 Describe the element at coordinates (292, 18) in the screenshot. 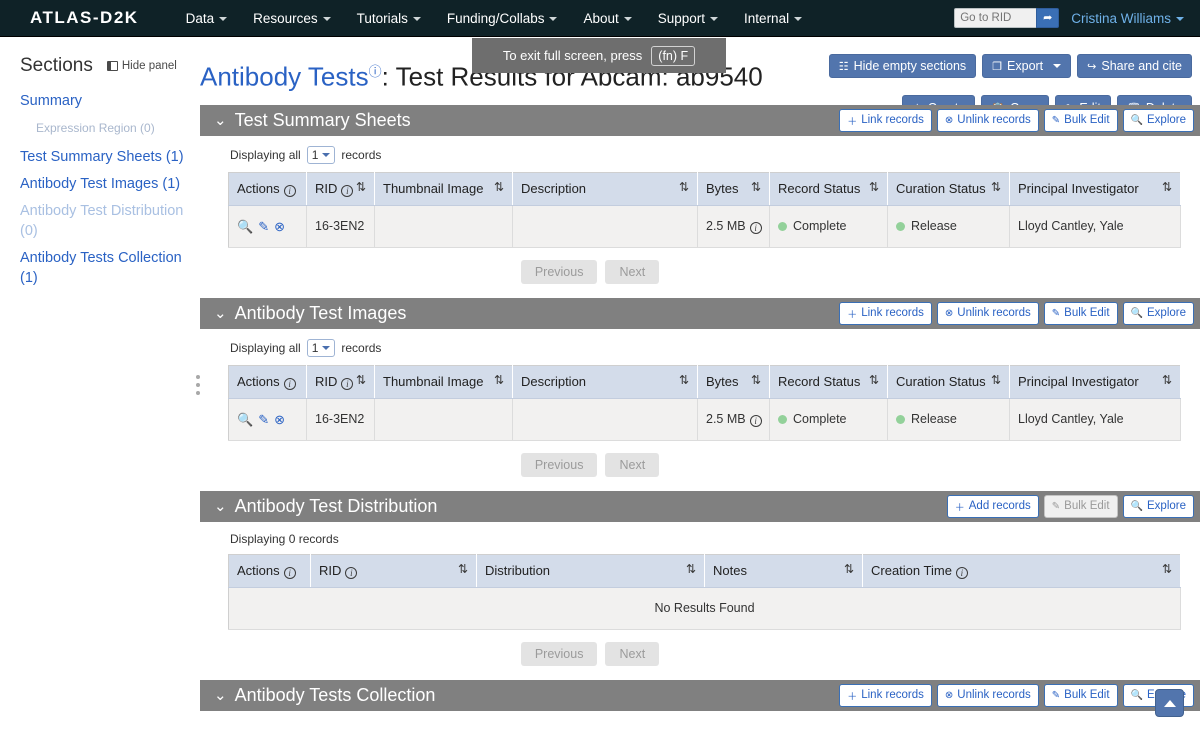

I see `nav-item-resources: Resources` at that location.